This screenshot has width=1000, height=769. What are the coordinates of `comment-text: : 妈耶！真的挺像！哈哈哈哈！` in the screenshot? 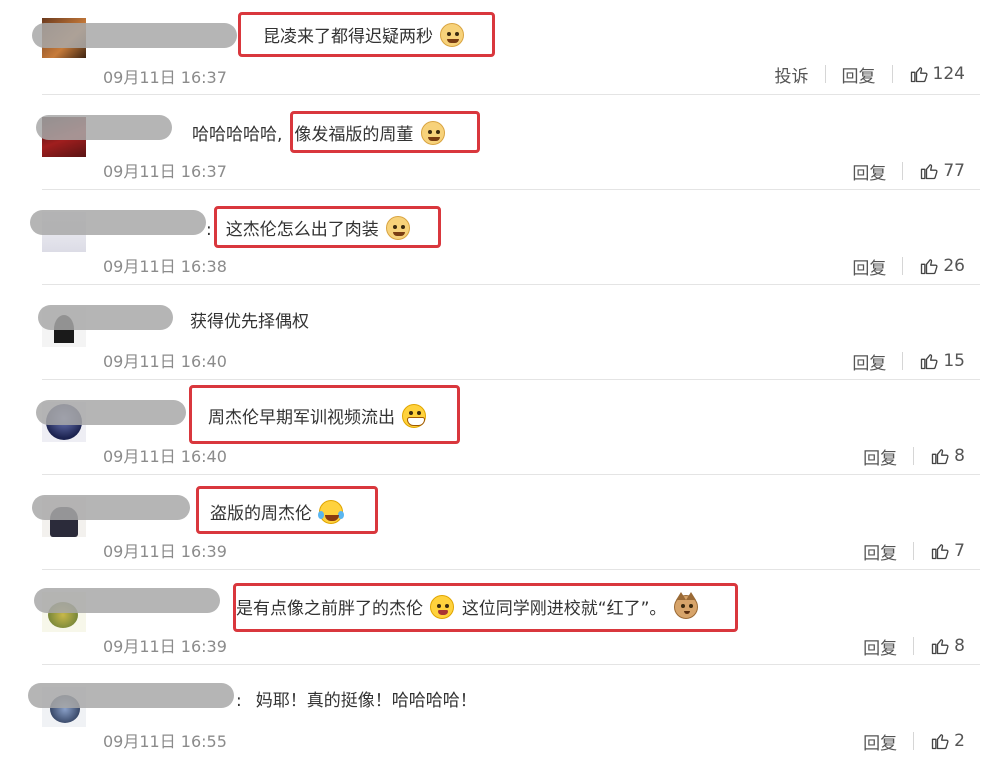 It's located at (356, 701).